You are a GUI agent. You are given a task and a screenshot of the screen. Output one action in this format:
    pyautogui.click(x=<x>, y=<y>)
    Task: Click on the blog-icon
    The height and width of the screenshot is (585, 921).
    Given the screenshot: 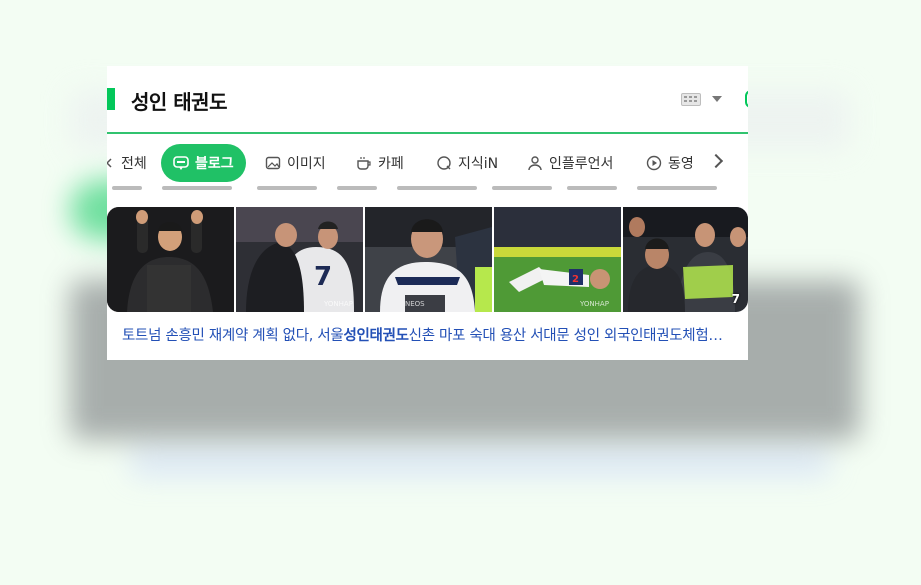 What is the action you would take?
    pyautogui.click(x=181, y=163)
    